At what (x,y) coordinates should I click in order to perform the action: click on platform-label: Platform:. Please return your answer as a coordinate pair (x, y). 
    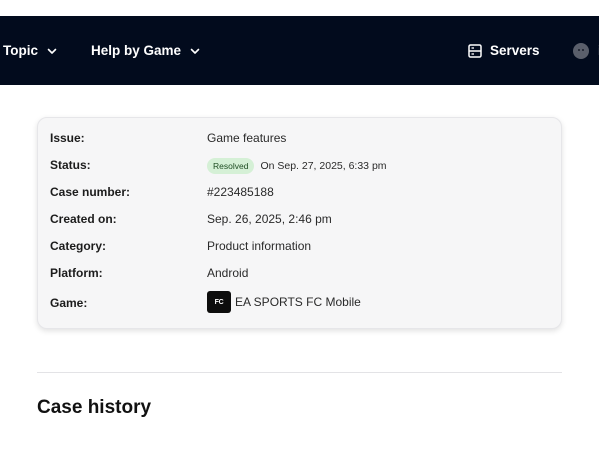
    Looking at the image, I should click on (76, 273).